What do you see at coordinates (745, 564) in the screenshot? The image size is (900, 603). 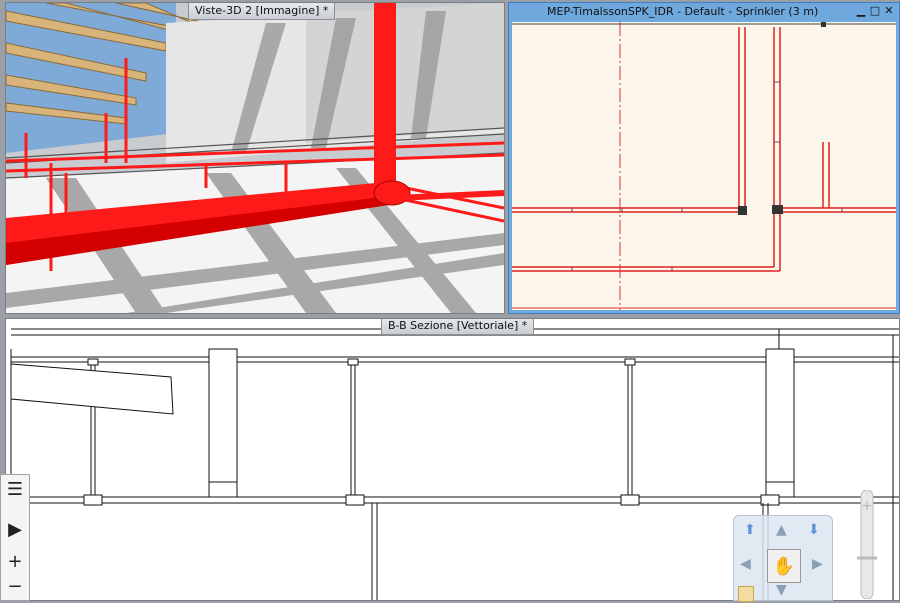 I see `pan-left-icon: ◀` at bounding box center [745, 564].